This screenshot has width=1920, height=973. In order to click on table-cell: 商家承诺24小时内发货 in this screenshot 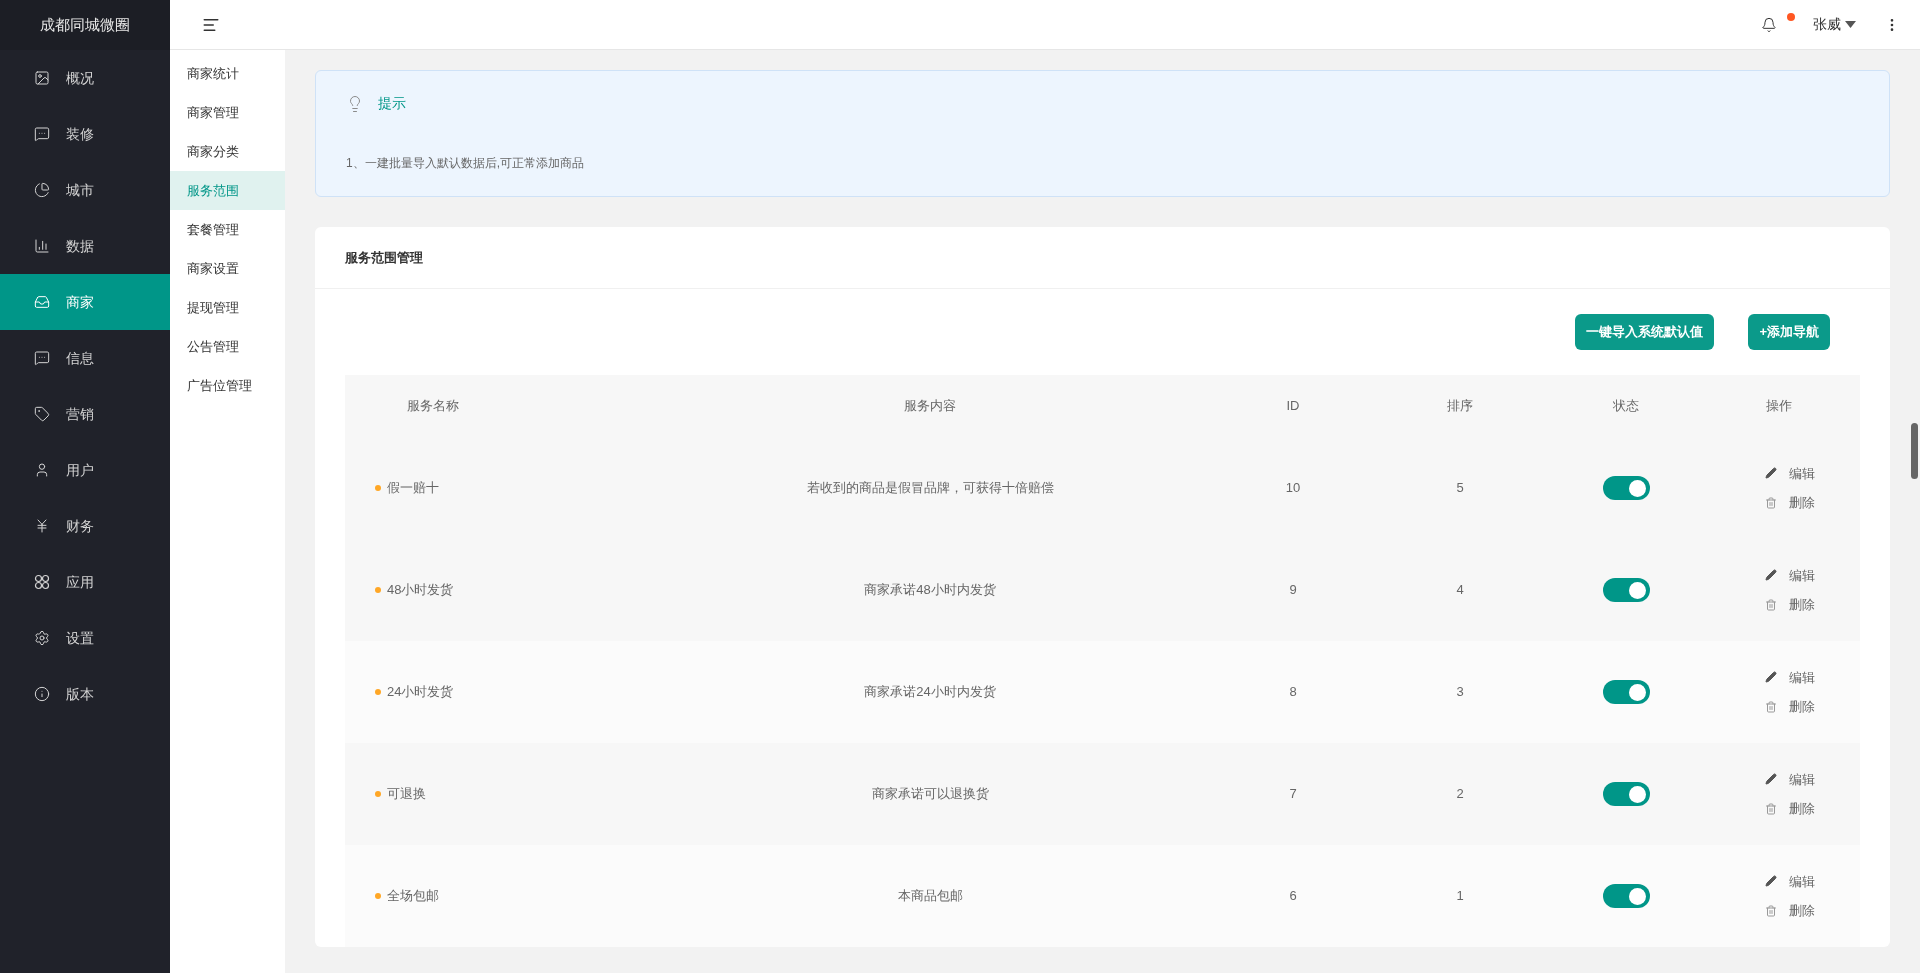, I will do `click(930, 692)`.